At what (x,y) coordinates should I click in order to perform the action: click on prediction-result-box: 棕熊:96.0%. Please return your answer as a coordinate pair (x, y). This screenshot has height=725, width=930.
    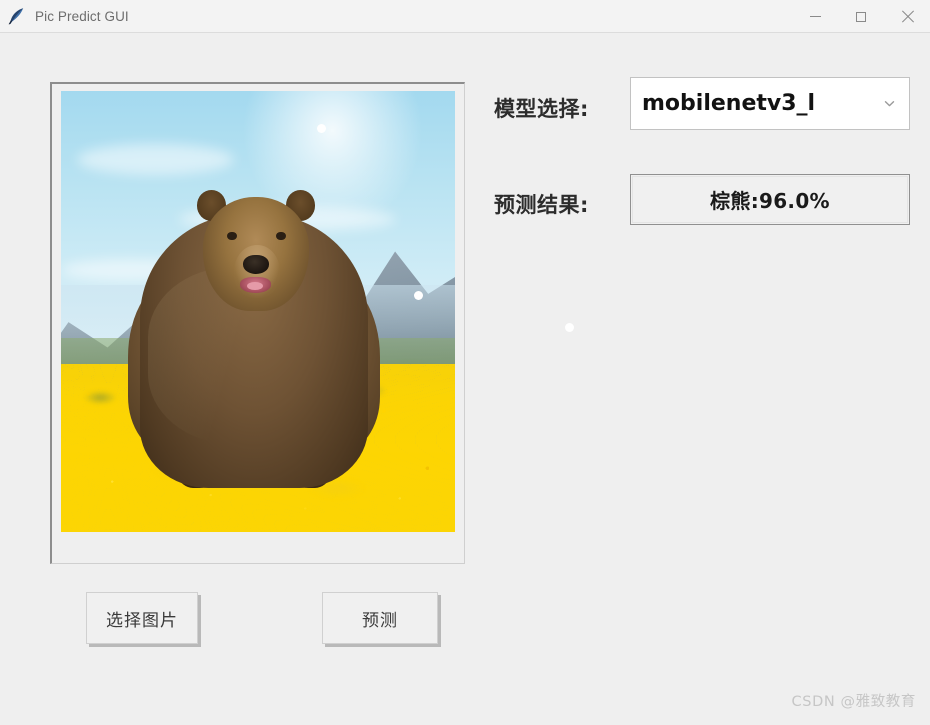
    Looking at the image, I should click on (770, 199).